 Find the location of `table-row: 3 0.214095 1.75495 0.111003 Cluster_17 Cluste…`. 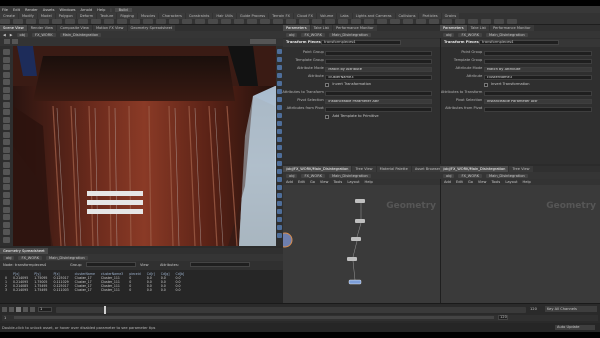

table-row: 3 0.214095 1.75495 0.111003 Cluster_17 Cluste… is located at coordinates (94, 290).